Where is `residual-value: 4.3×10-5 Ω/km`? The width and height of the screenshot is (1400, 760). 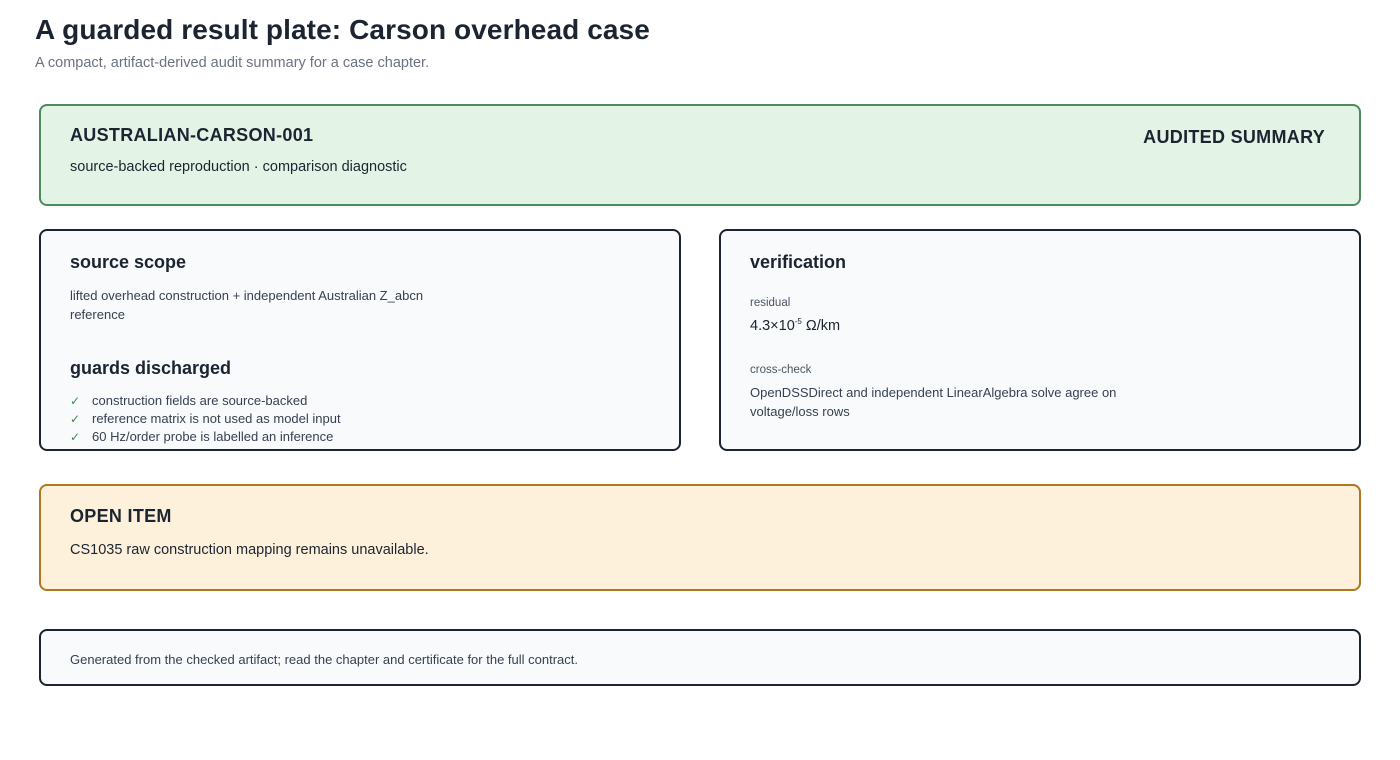
residual-value: 4.3×10-5 Ω/km is located at coordinates (795, 325).